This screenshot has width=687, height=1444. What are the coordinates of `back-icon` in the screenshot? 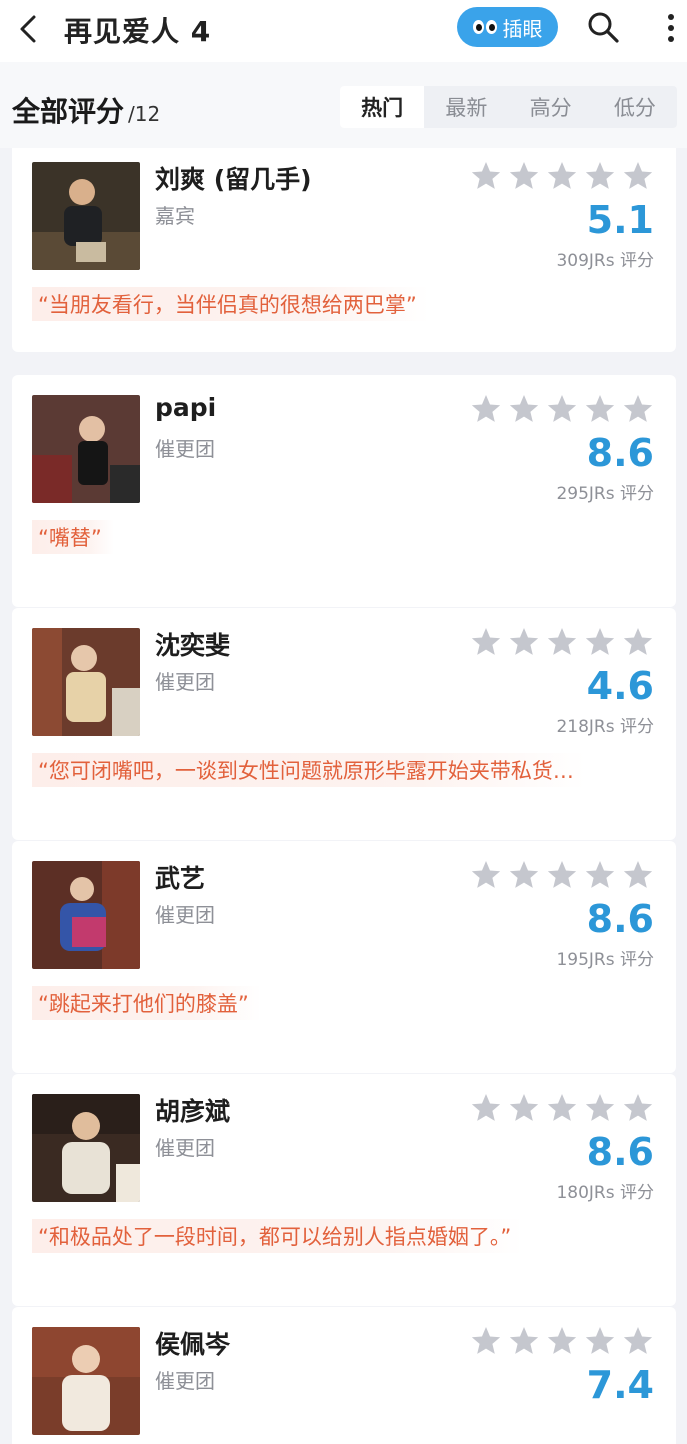 It's located at (29, 29).